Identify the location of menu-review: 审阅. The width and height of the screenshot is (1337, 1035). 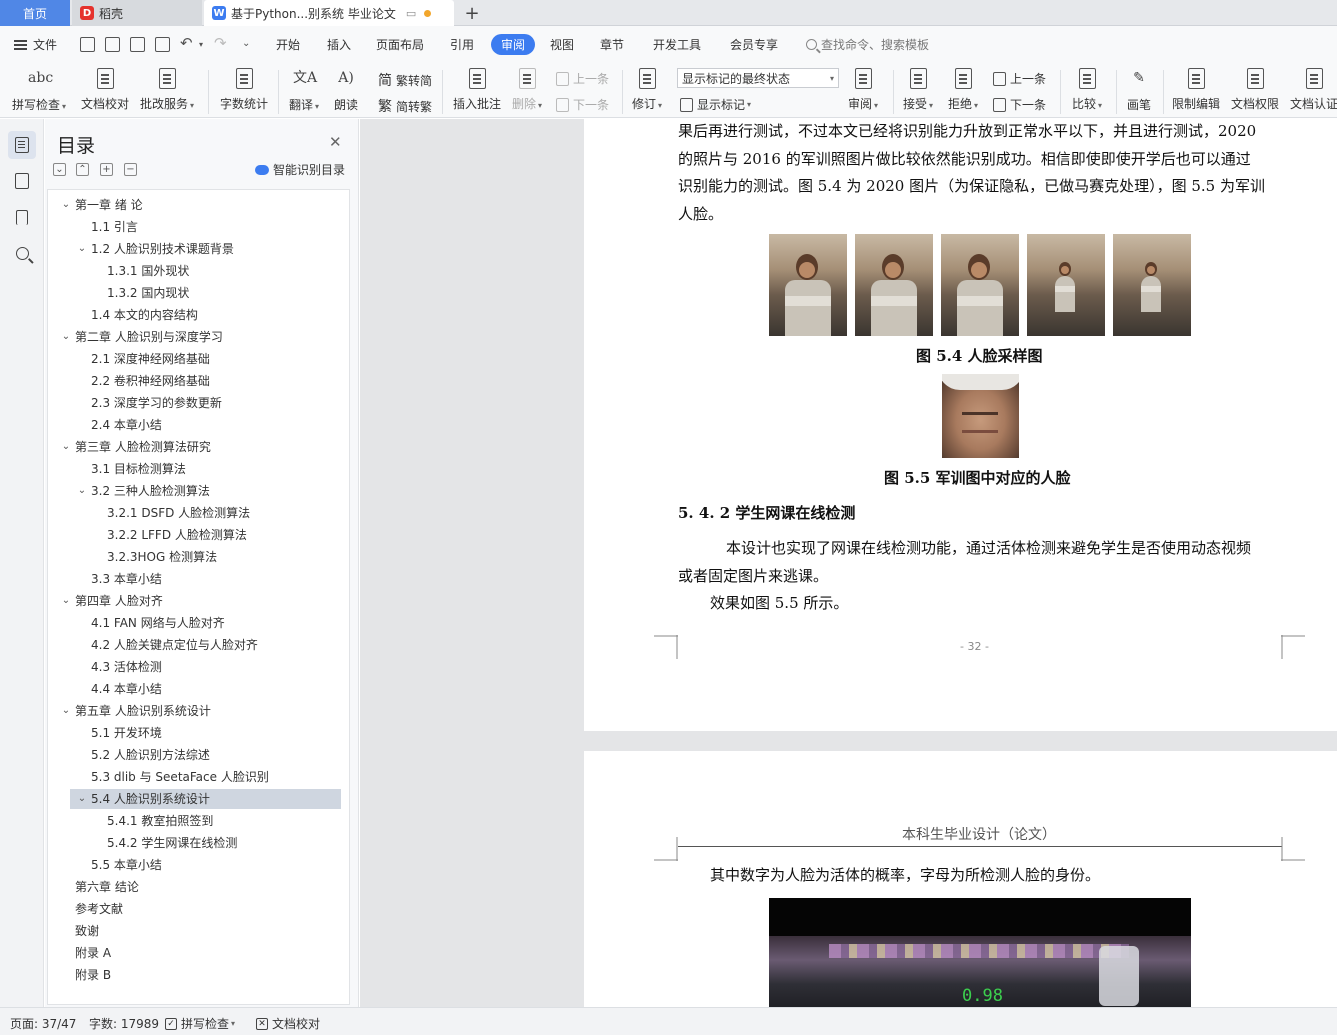
(513, 44).